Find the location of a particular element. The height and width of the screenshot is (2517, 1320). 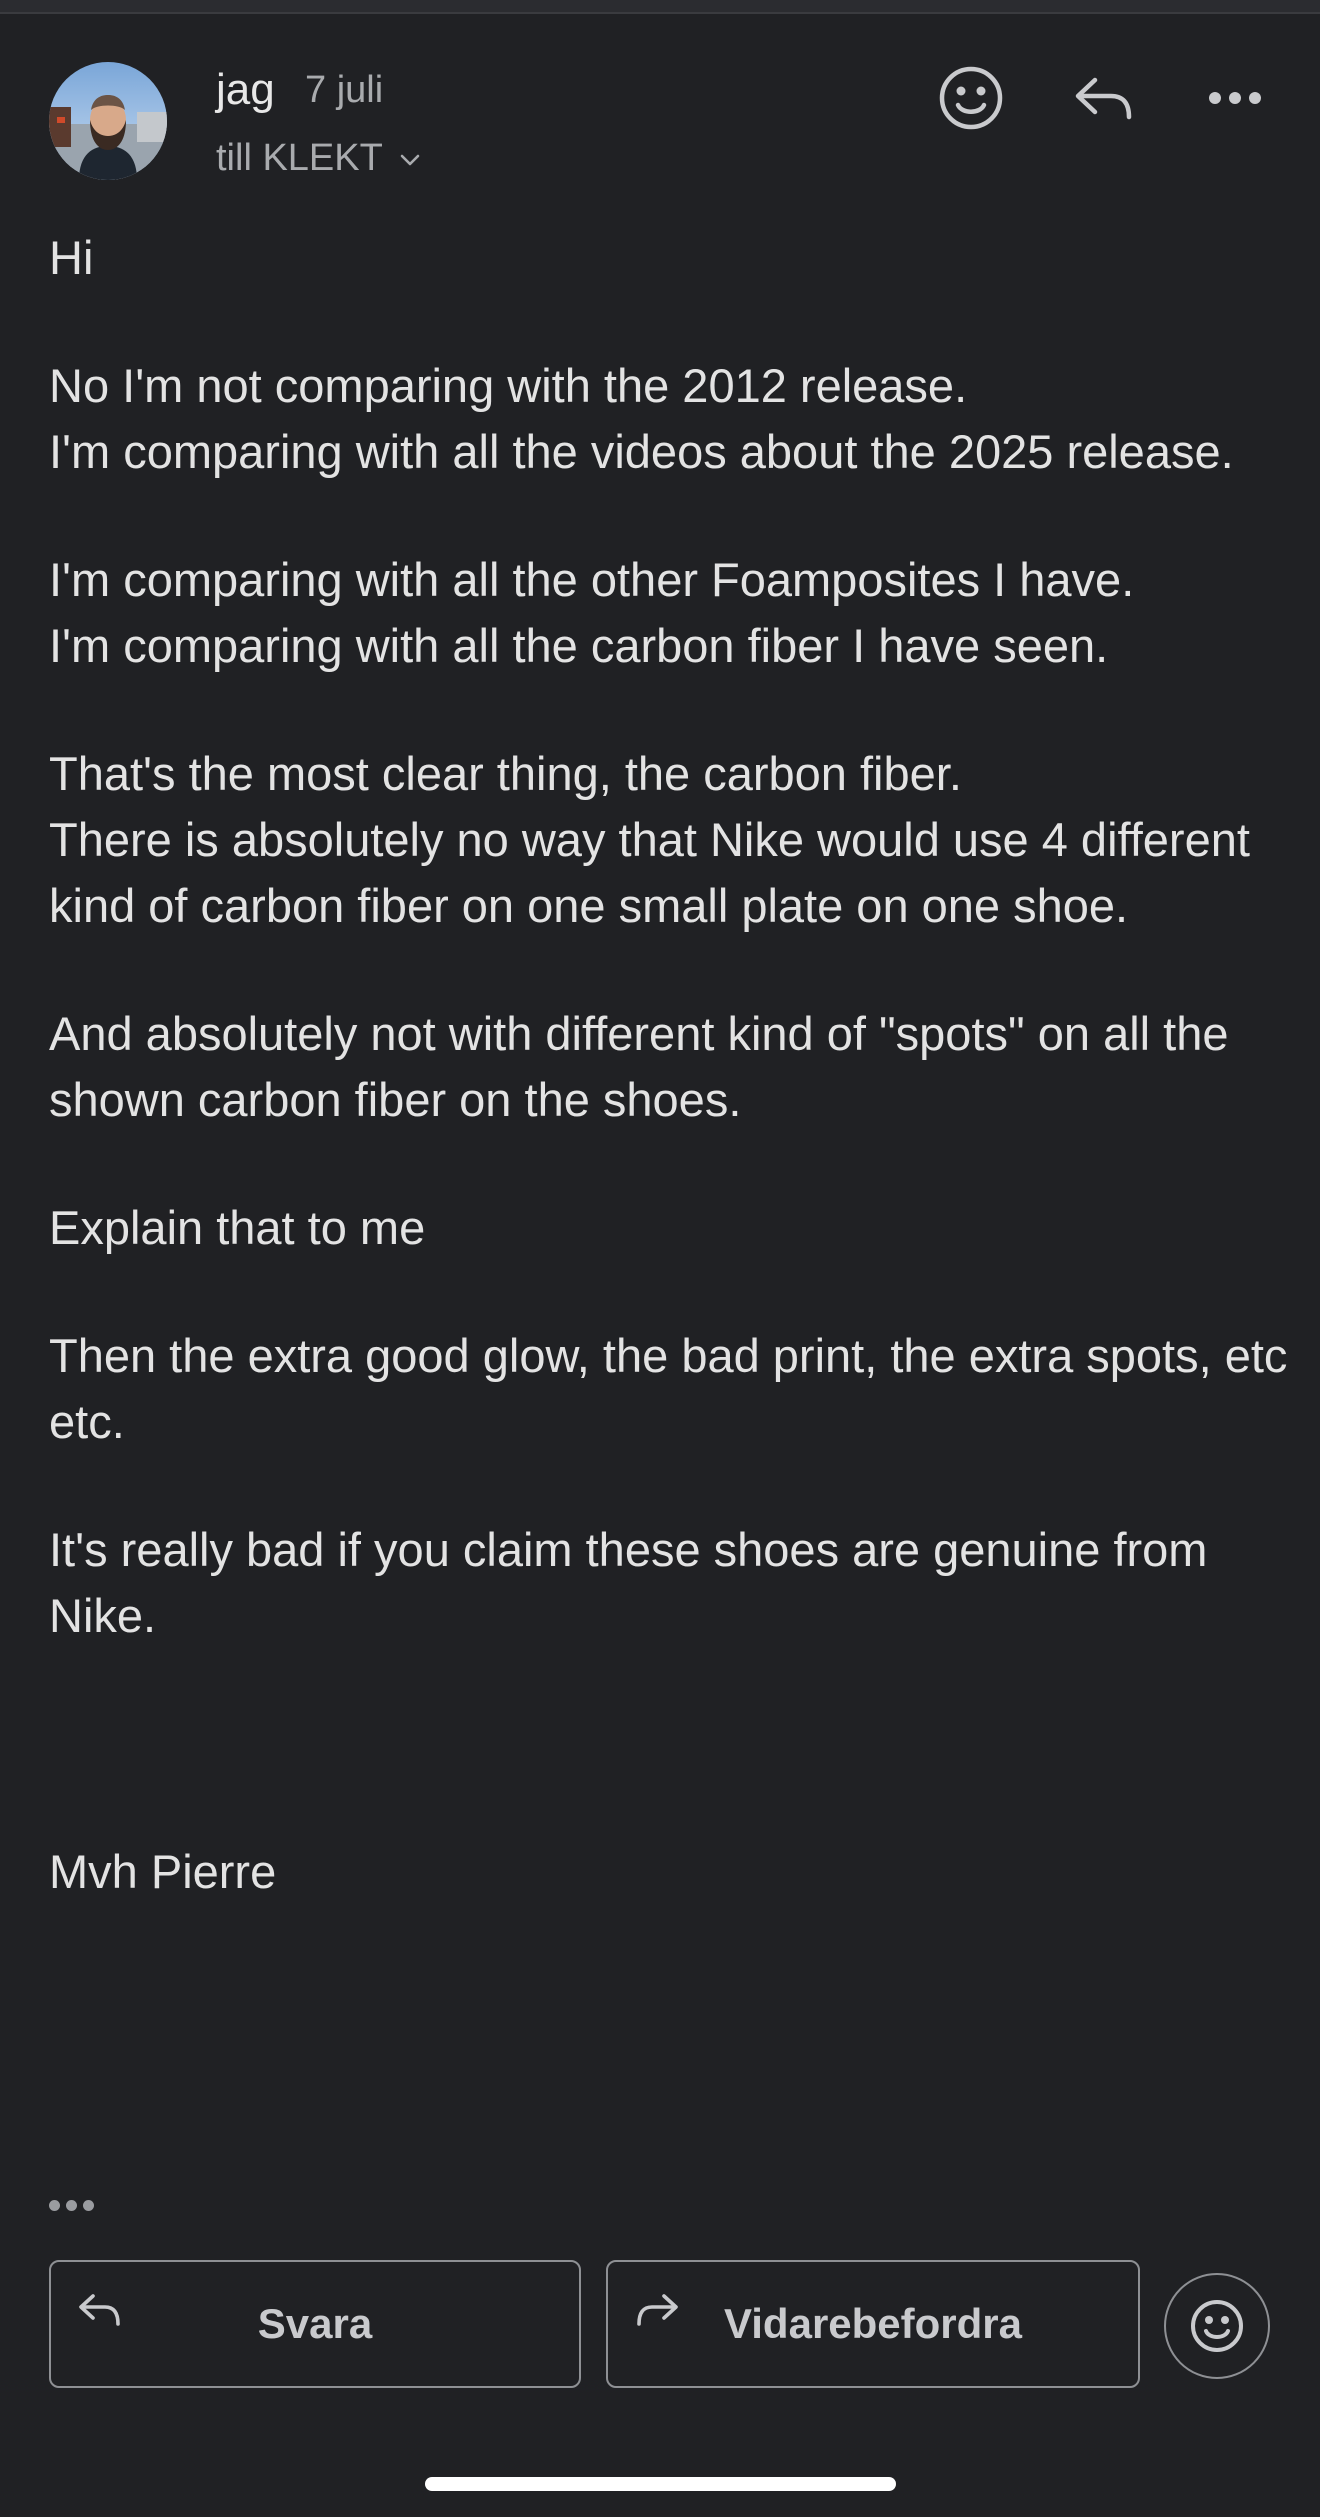

reply-button is located at coordinates (1104, 98).